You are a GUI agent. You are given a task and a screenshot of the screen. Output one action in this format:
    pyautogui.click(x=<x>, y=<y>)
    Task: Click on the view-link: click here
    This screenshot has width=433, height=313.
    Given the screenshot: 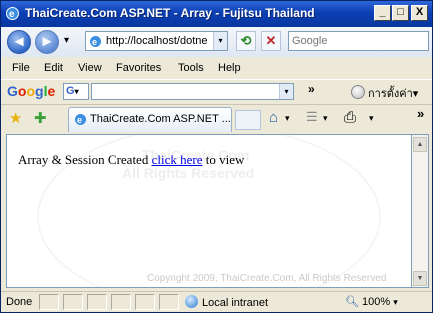 What is the action you would take?
    pyautogui.click(x=177, y=159)
    